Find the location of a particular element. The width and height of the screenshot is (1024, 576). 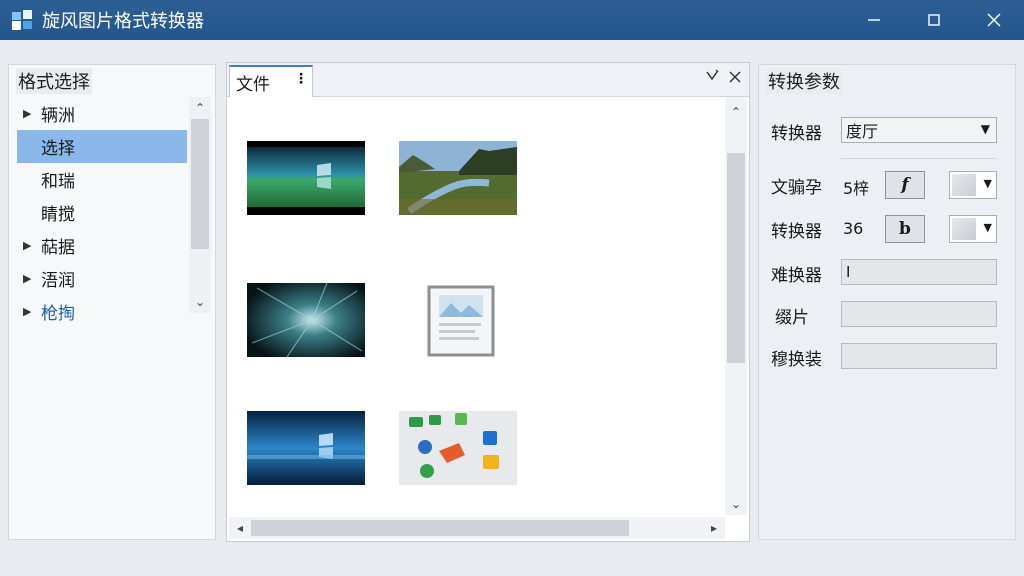

tree-item-selected: 选择 is located at coordinates (102, 146).